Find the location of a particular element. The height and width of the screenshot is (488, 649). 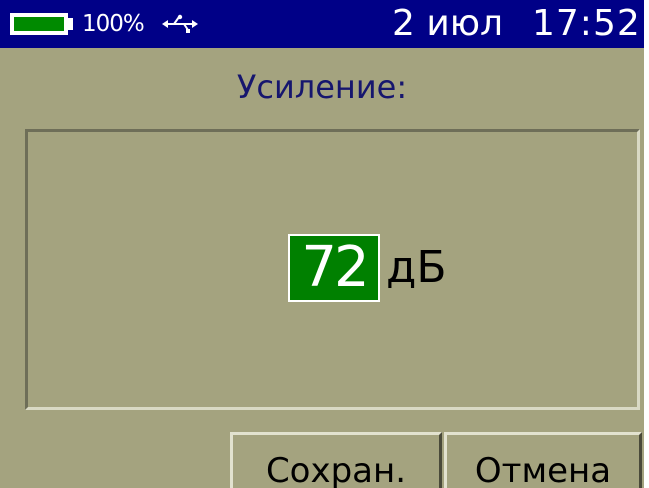

gain-value-field: 72 is located at coordinates (334, 268).